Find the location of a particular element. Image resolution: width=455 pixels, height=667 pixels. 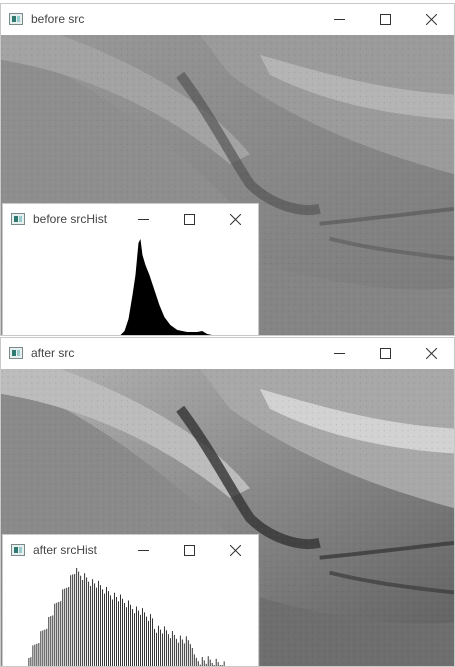

window-title: before srcHist is located at coordinates (70, 219).